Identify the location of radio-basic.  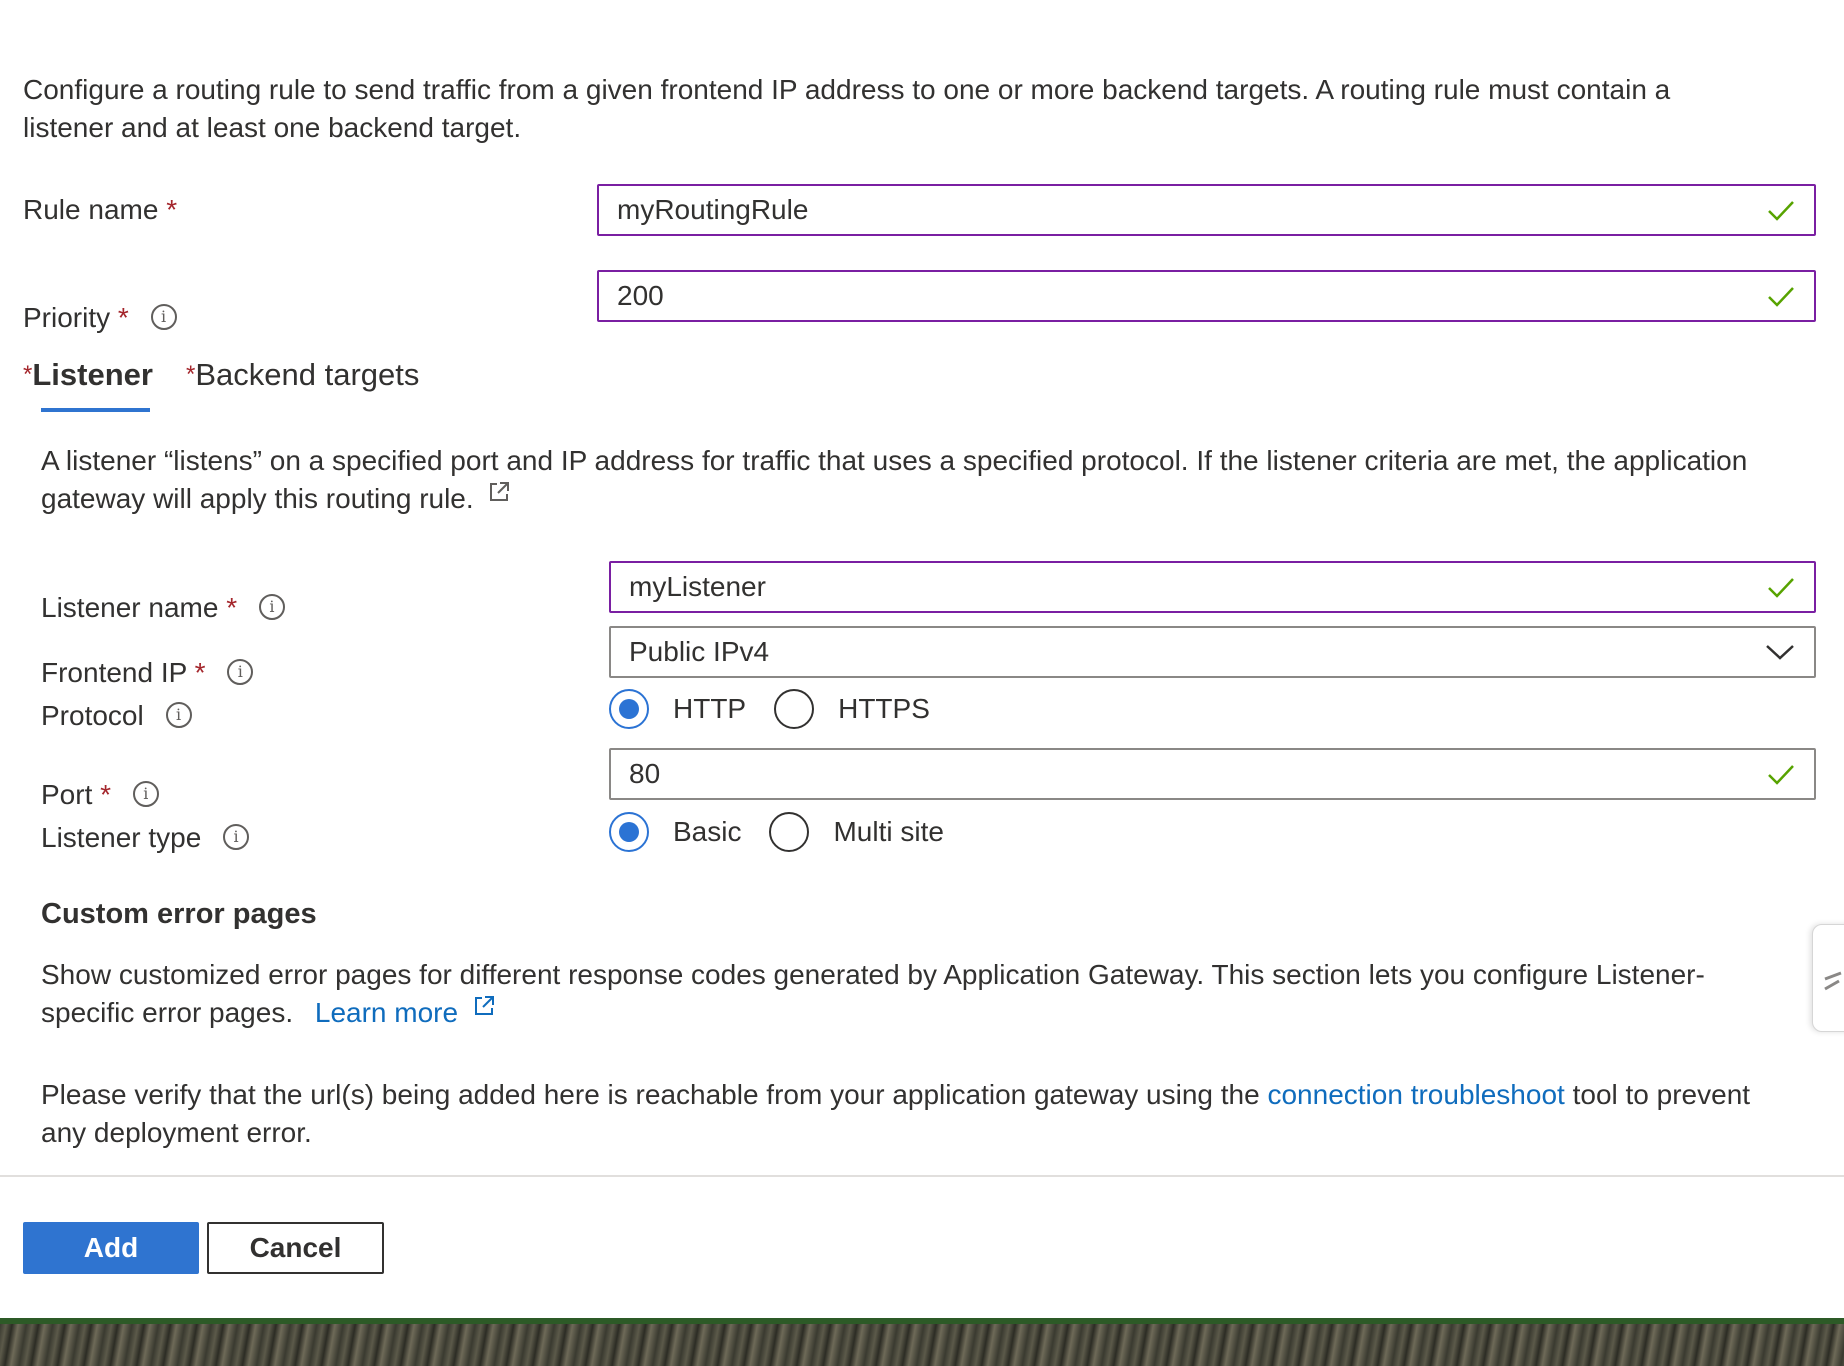
(629, 832).